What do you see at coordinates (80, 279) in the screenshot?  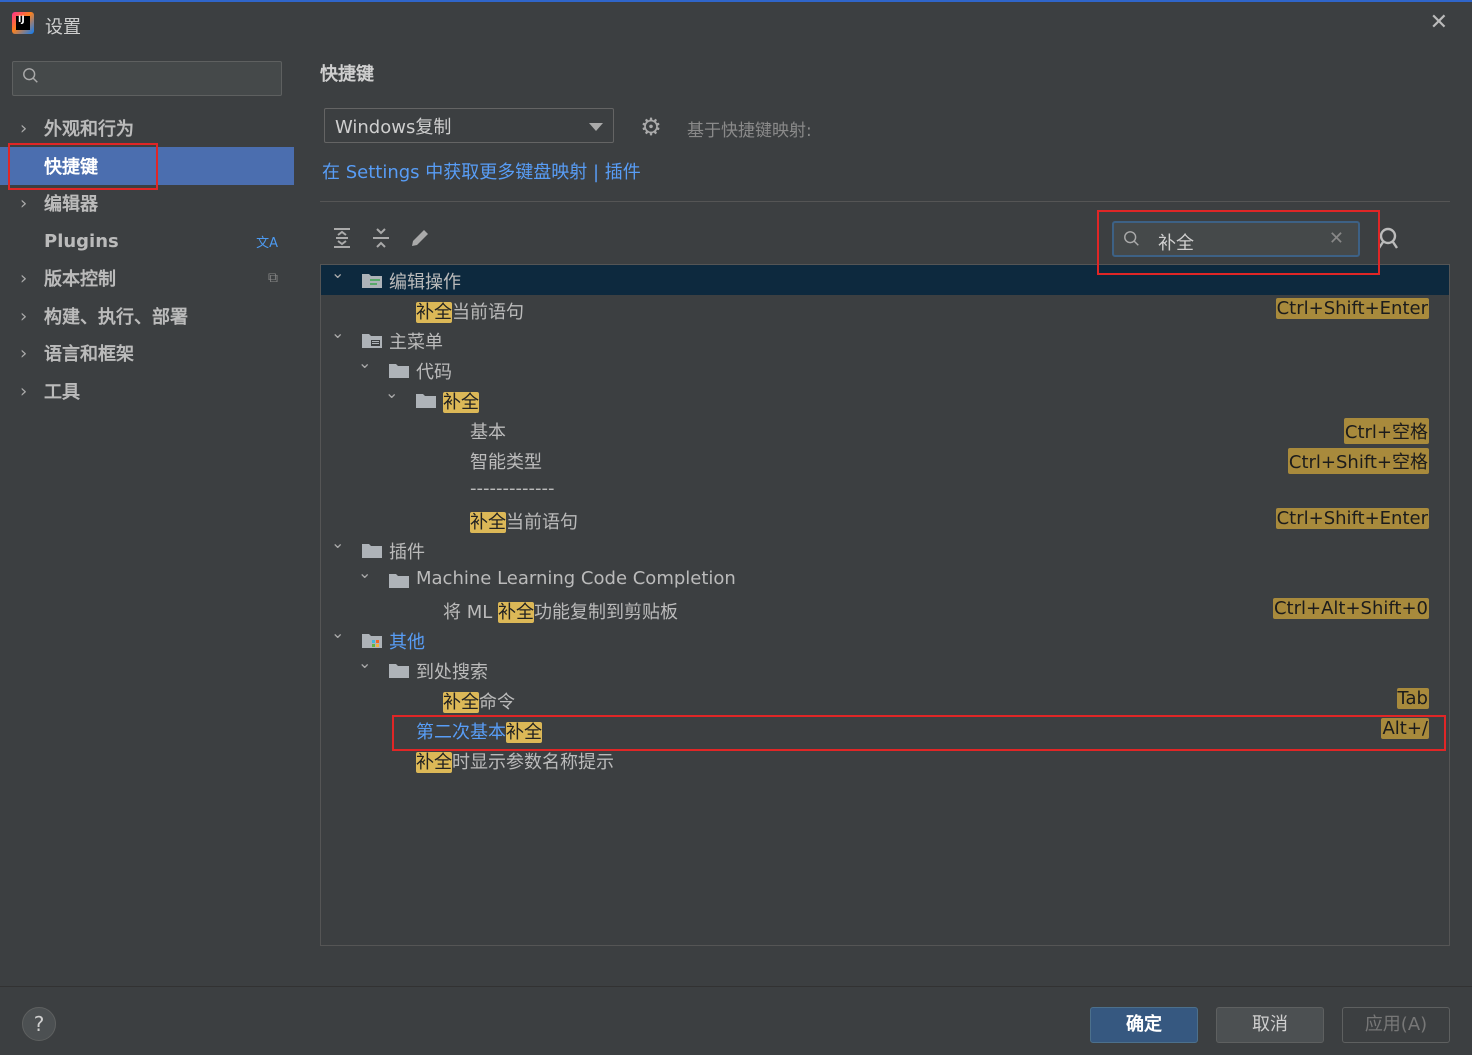 I see `sidebar-item-label: 版本控制` at bounding box center [80, 279].